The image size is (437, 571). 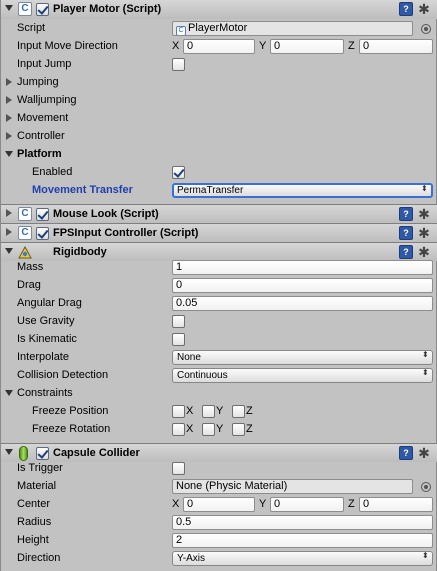 I want to click on collision-detection-dropdown: Continuous ⬍, so click(x=302, y=375).